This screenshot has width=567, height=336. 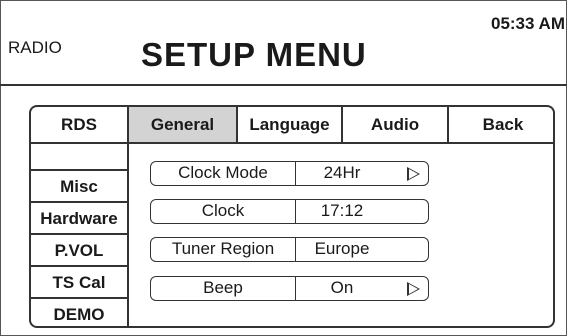 I want to click on header-divider, so click(x=283, y=85).